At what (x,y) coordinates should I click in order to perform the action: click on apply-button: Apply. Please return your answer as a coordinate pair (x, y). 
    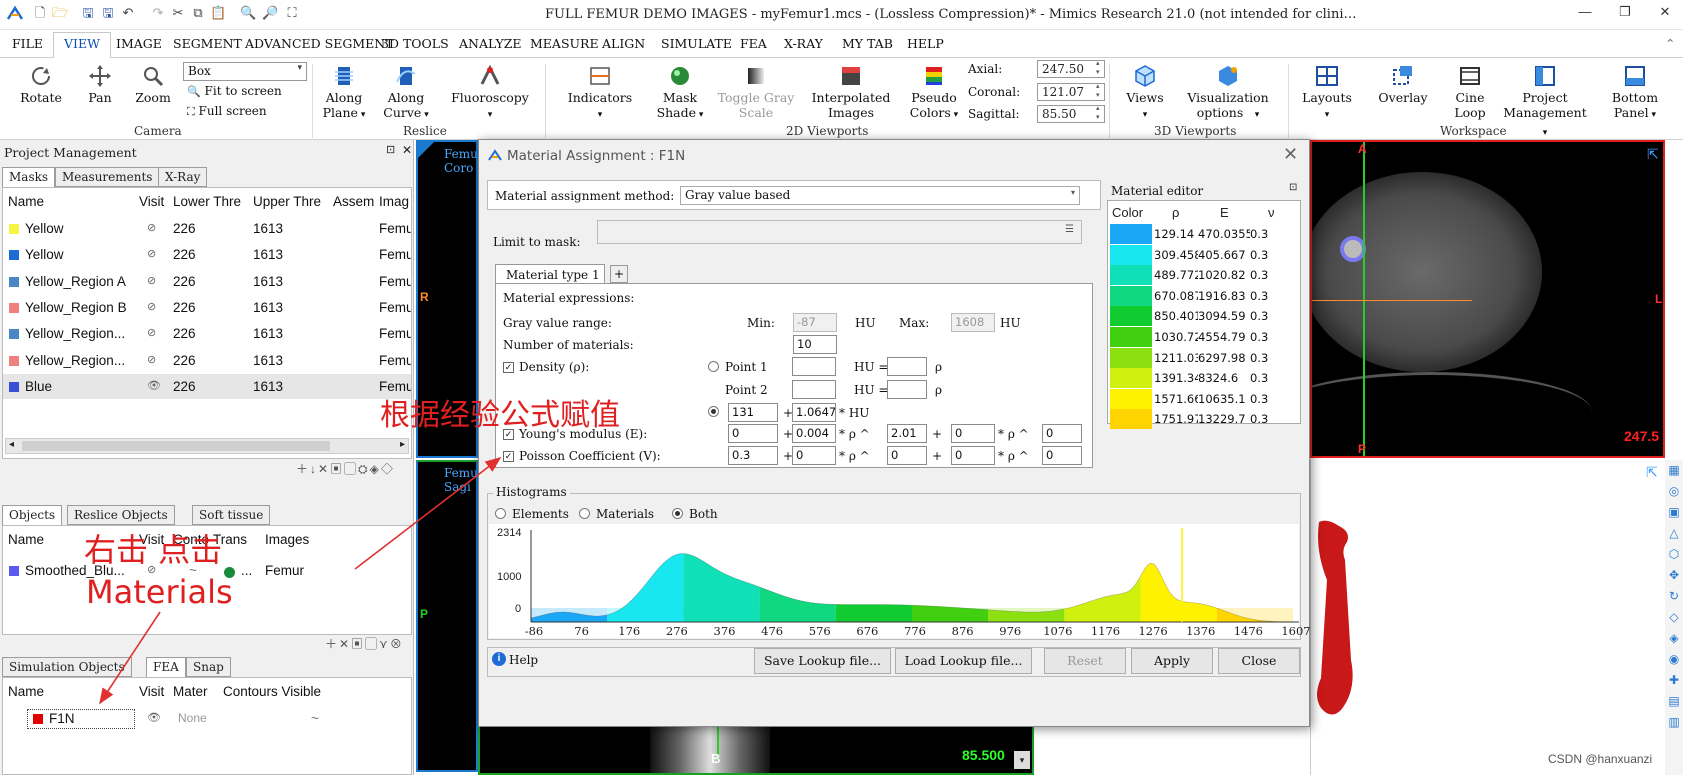
    Looking at the image, I should click on (1172, 661).